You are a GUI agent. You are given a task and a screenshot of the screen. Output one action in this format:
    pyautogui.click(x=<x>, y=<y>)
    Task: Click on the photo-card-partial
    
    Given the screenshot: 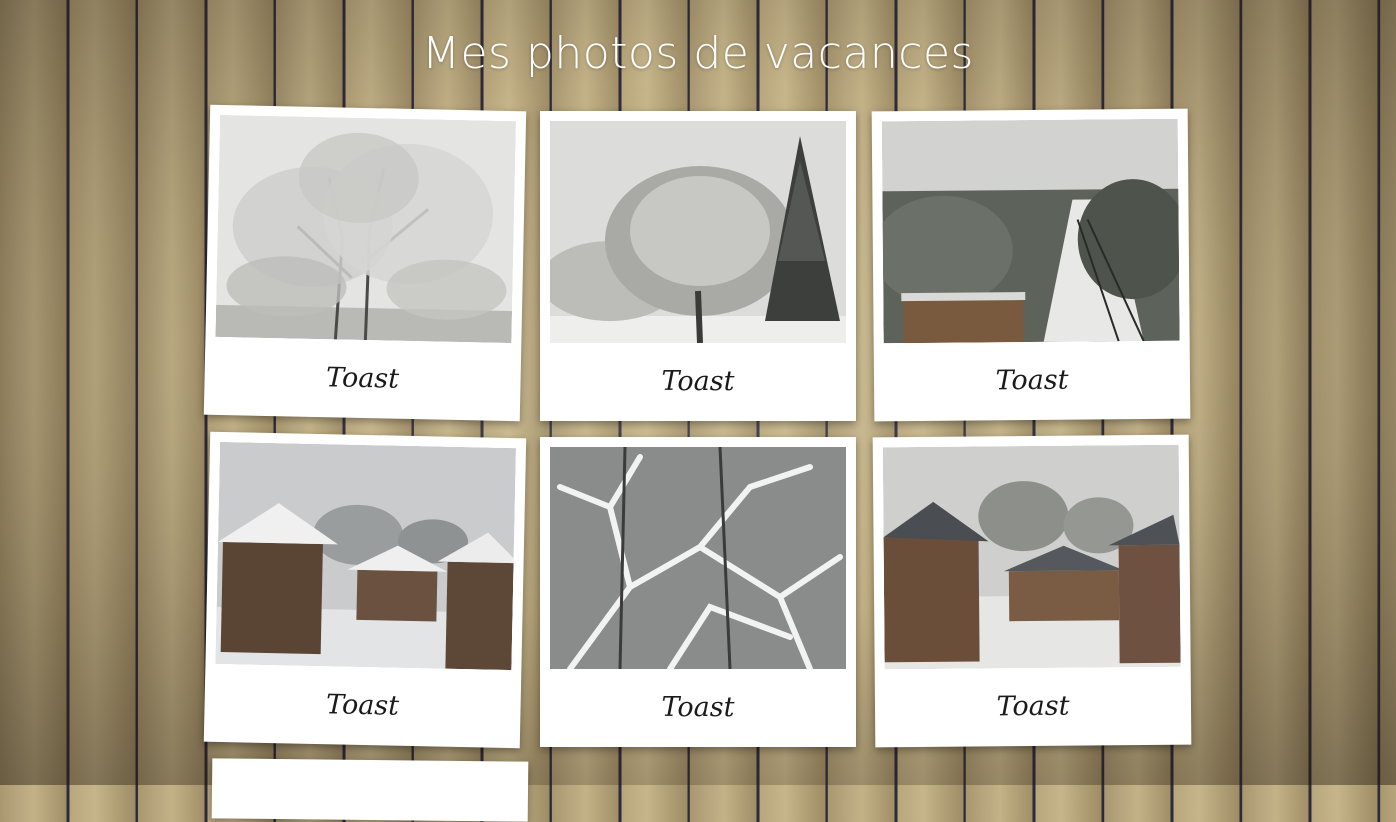 What is the action you would take?
    pyautogui.click(x=370, y=790)
    